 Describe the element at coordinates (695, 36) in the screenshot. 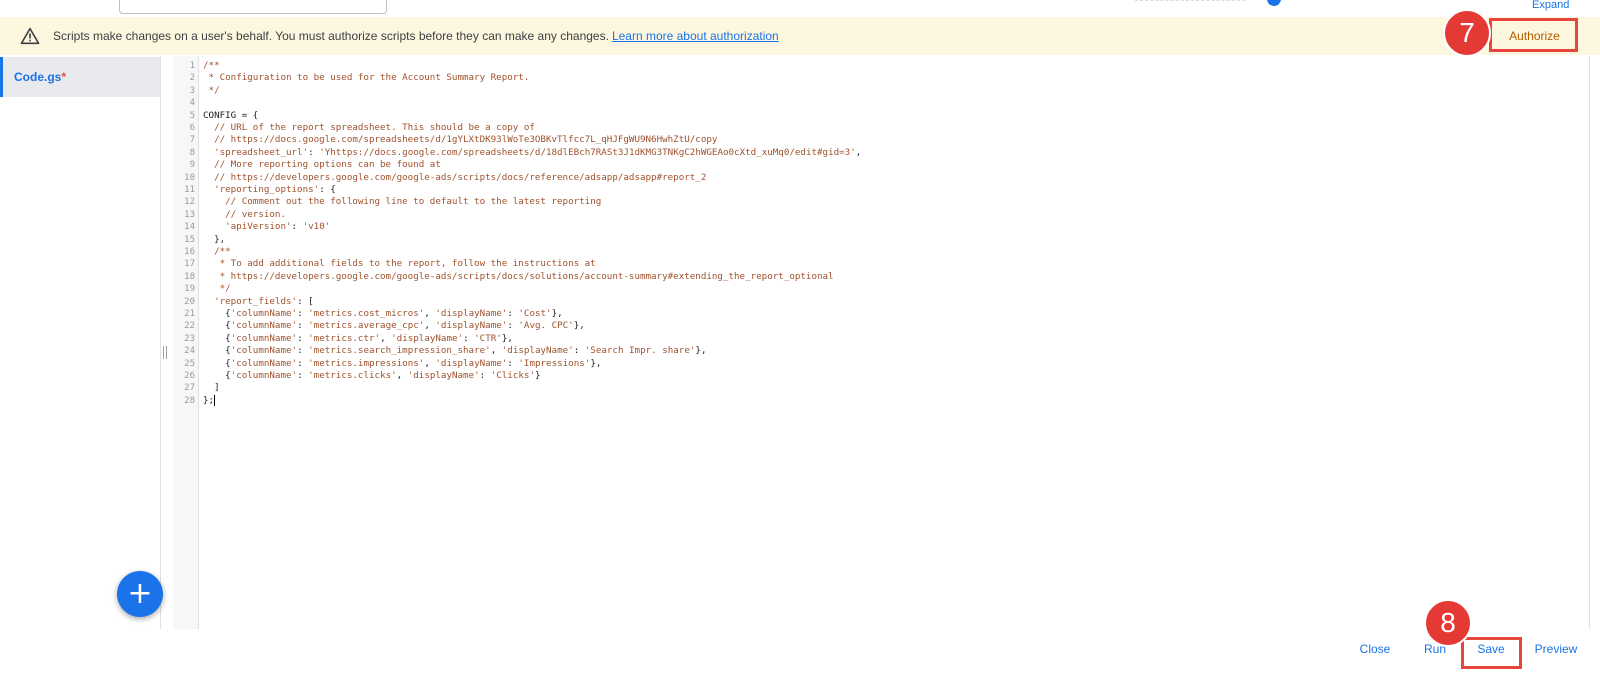

I see `learn-more-authorization-link: Learn more about authorization` at that location.